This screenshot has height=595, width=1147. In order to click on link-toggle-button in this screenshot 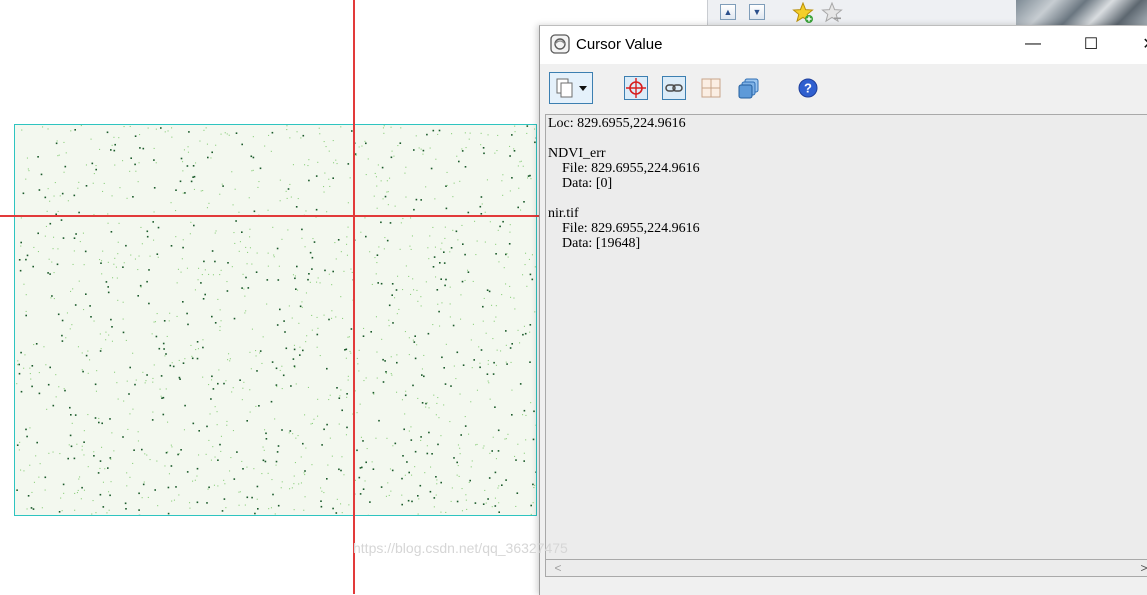, I will do `click(674, 88)`.